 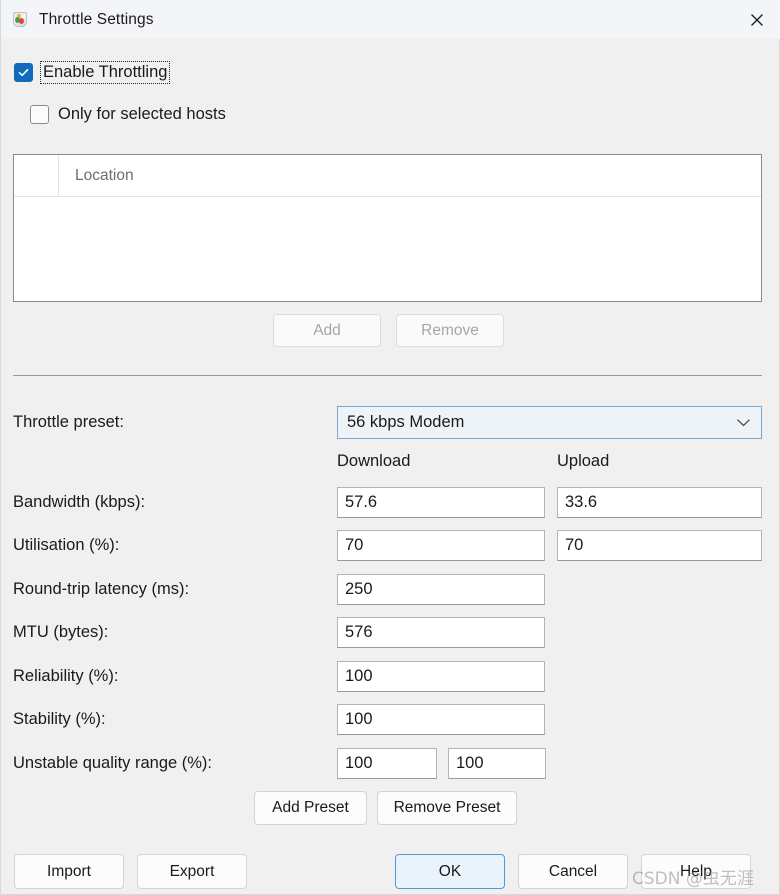 What do you see at coordinates (69, 871) in the screenshot?
I see `import-button: Import` at bounding box center [69, 871].